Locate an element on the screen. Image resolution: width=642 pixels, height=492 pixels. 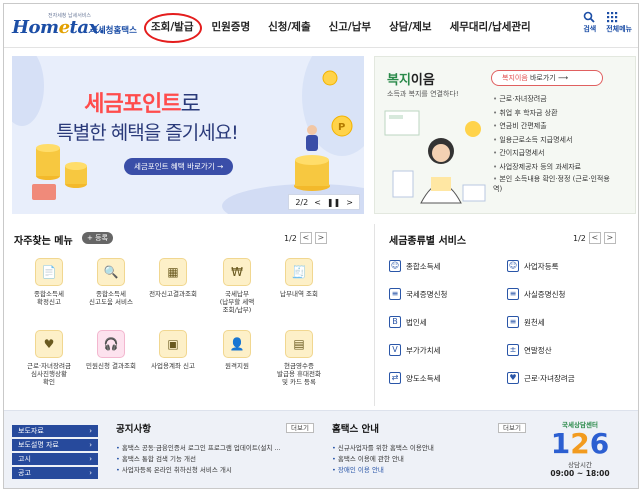
service-item: ≡ 원천세 is located at coordinates (526, 322).